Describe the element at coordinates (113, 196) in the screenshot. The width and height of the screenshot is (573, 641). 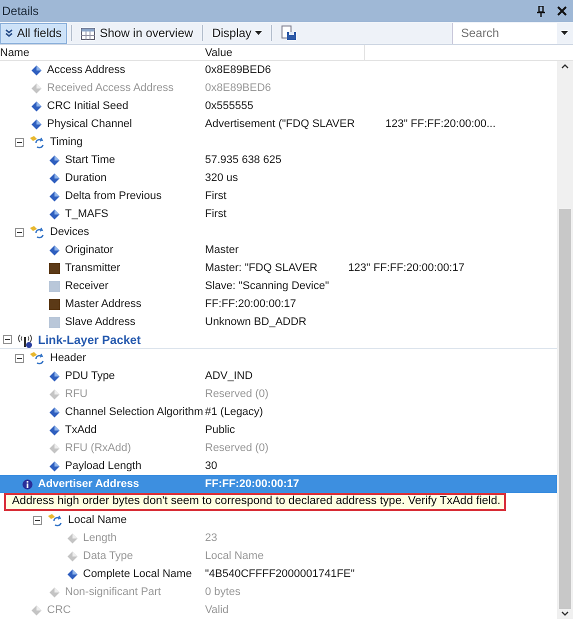
I see `field-name: Delta from Previous` at that location.